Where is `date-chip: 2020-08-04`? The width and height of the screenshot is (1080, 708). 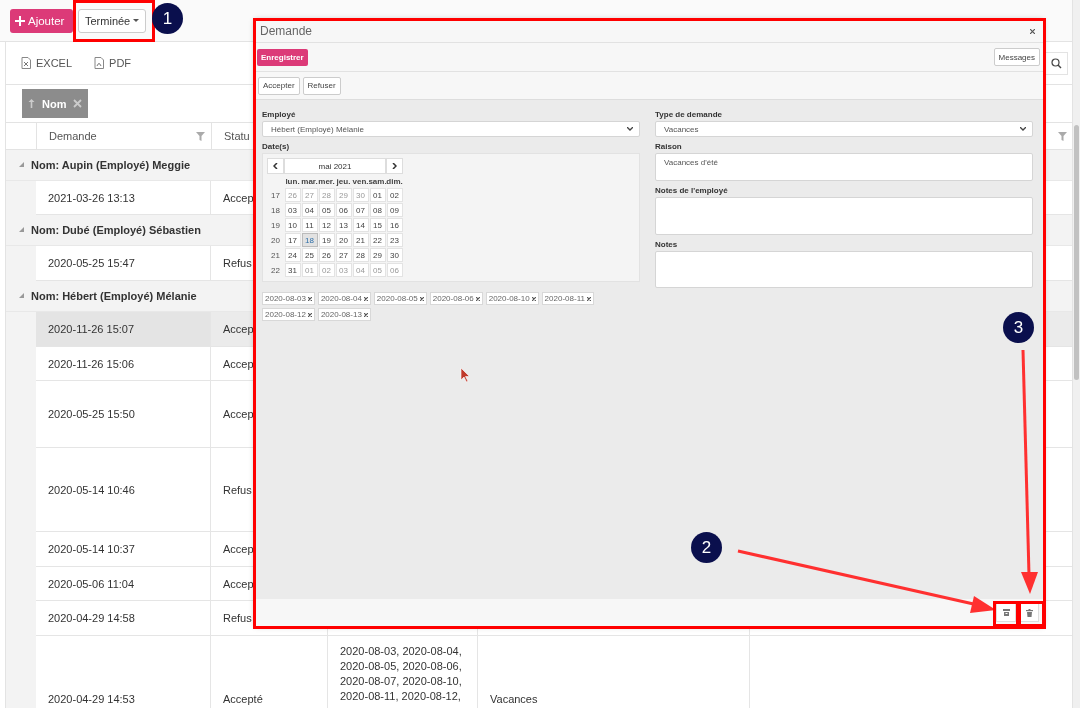
date-chip: 2020-08-04 is located at coordinates (344, 298).